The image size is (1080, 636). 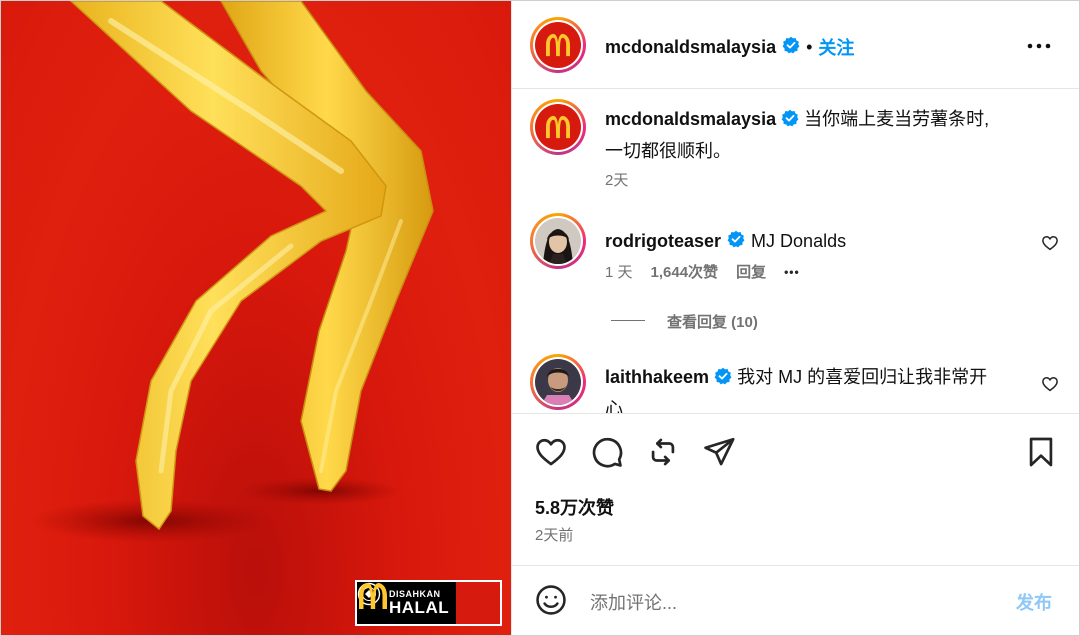 What do you see at coordinates (712, 321) in the screenshot?
I see `view-replies-button: 查看回复 (10)` at bounding box center [712, 321].